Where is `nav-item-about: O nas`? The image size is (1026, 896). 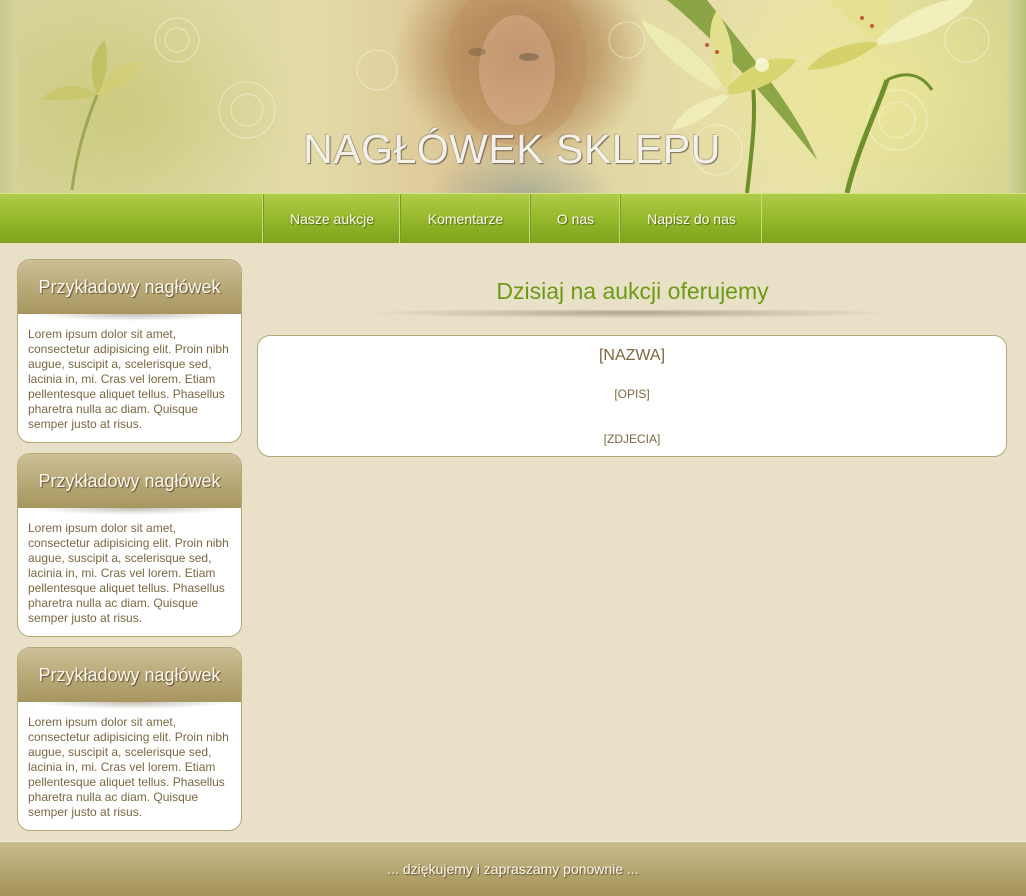
nav-item-about: O nas is located at coordinates (574, 218).